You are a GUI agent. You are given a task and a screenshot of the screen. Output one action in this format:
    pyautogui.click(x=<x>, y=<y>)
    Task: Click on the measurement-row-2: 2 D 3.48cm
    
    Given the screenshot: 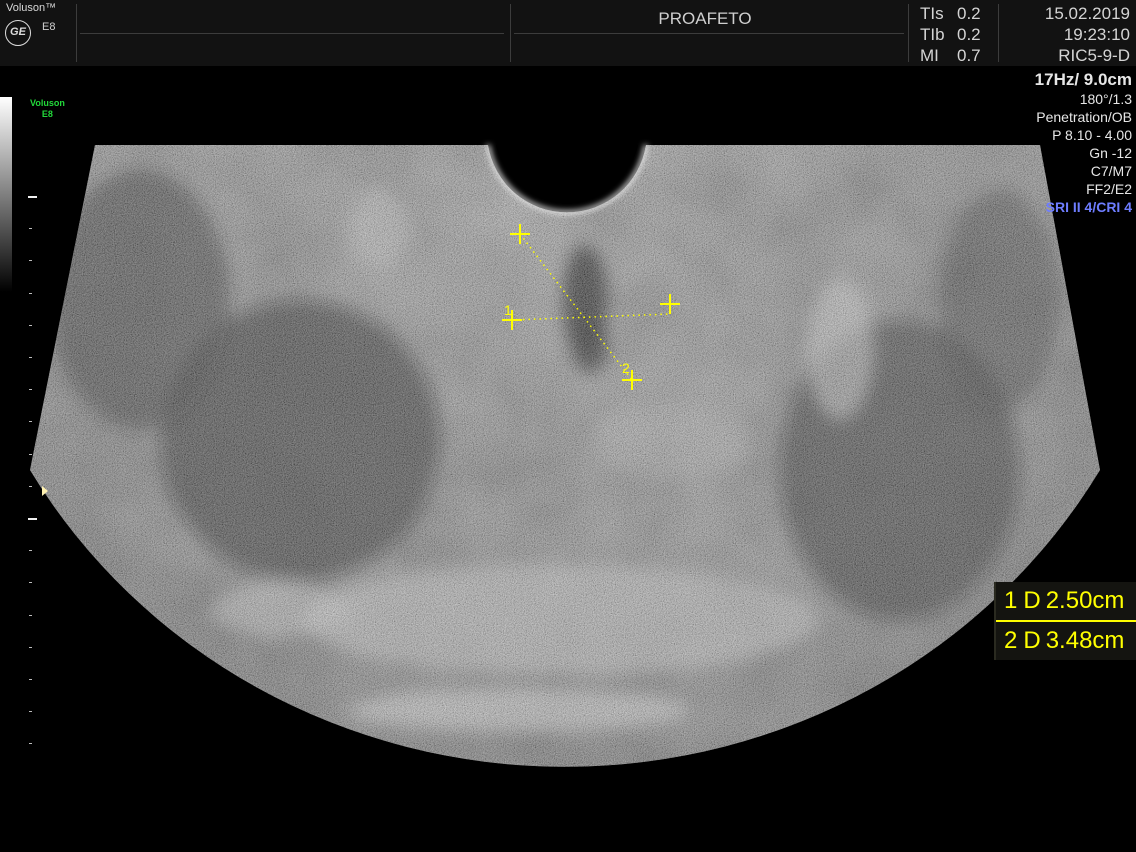 What is the action you would take?
    pyautogui.click(x=1066, y=641)
    